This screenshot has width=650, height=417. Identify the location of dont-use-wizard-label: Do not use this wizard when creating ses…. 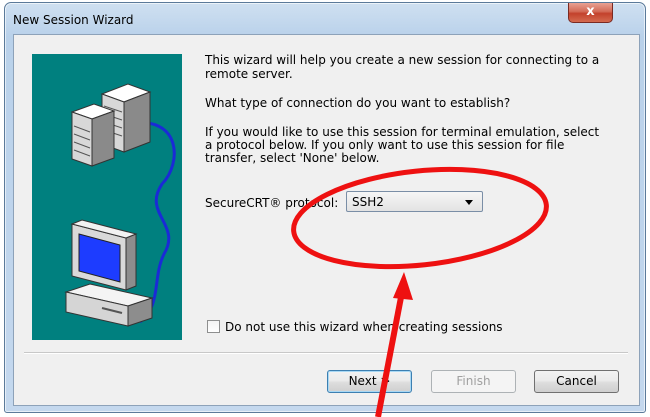
(364, 327).